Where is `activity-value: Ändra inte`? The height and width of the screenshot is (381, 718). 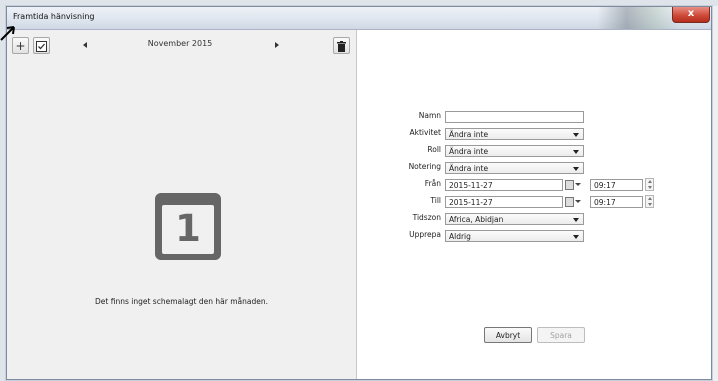
activity-value: Ändra inte is located at coordinates (469, 134).